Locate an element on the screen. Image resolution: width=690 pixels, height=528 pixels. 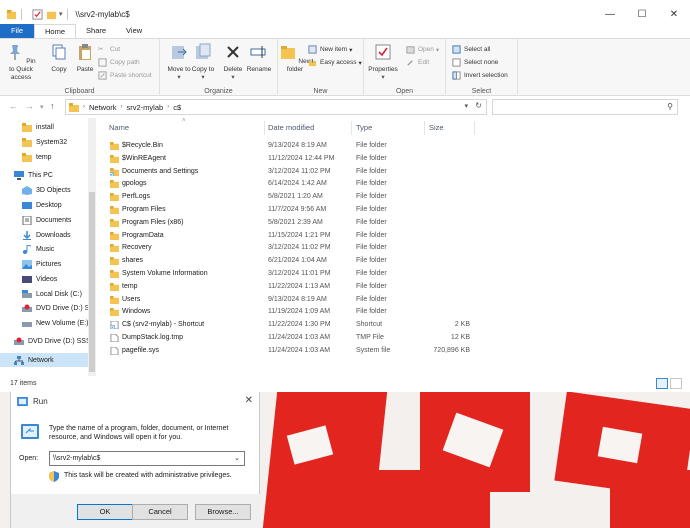
address-bar: › Network › srv2-mylab › c$ ▾ ↻ is located at coordinates (276, 107).